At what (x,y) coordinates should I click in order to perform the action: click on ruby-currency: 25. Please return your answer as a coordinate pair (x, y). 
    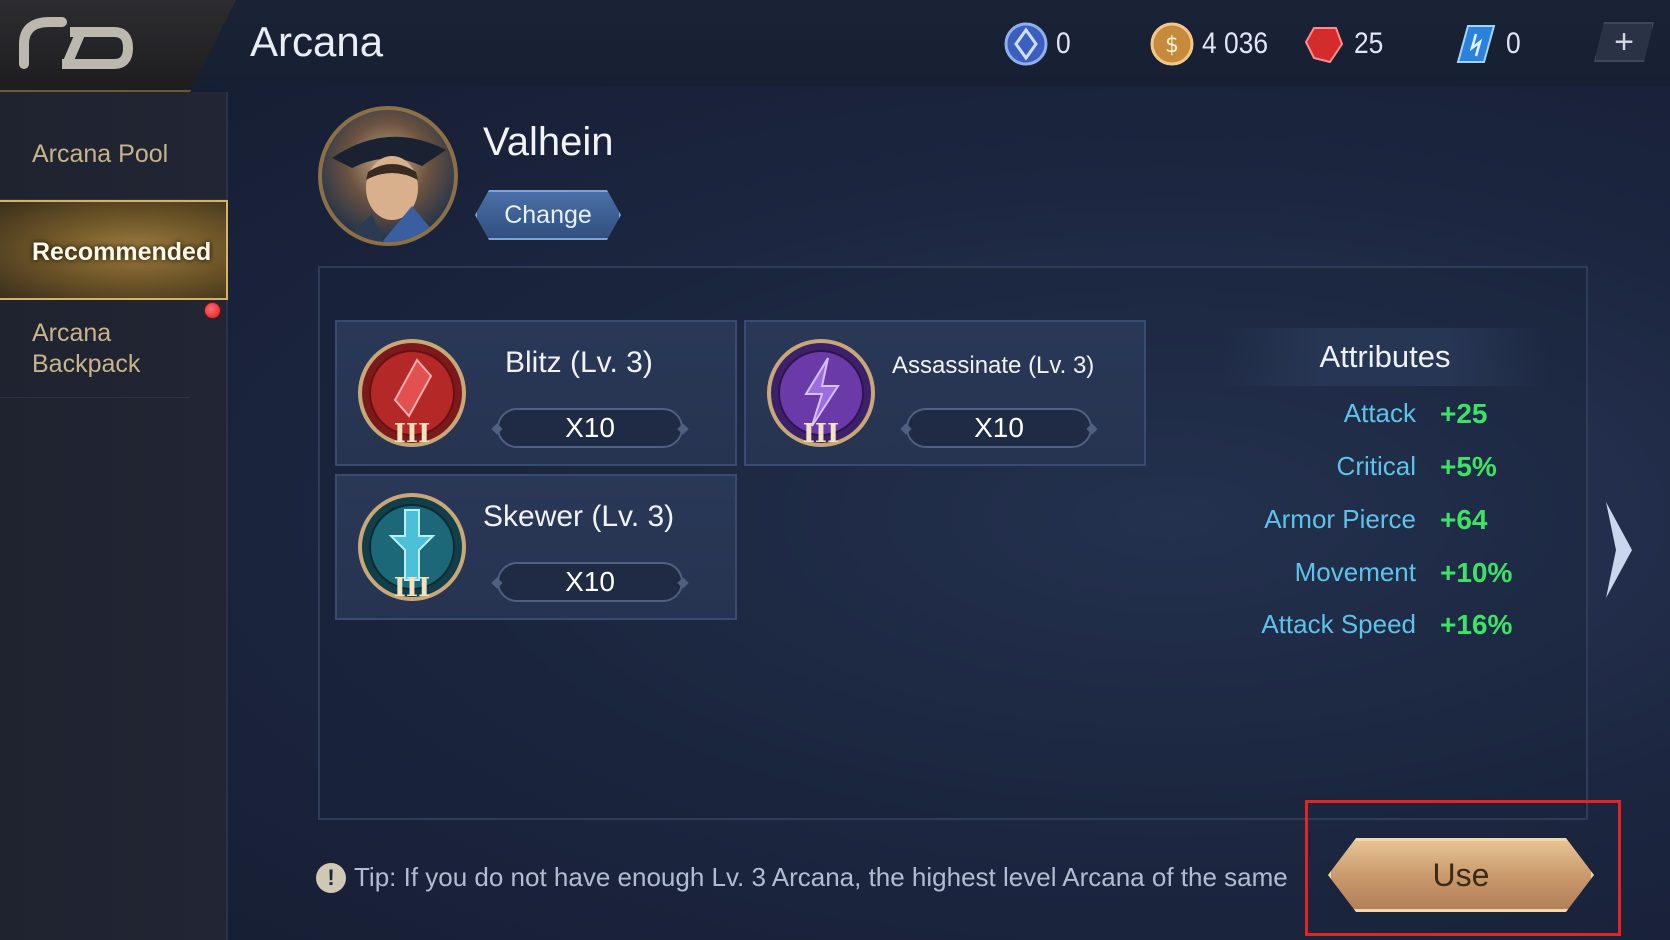
    Looking at the image, I should click on (1344, 44).